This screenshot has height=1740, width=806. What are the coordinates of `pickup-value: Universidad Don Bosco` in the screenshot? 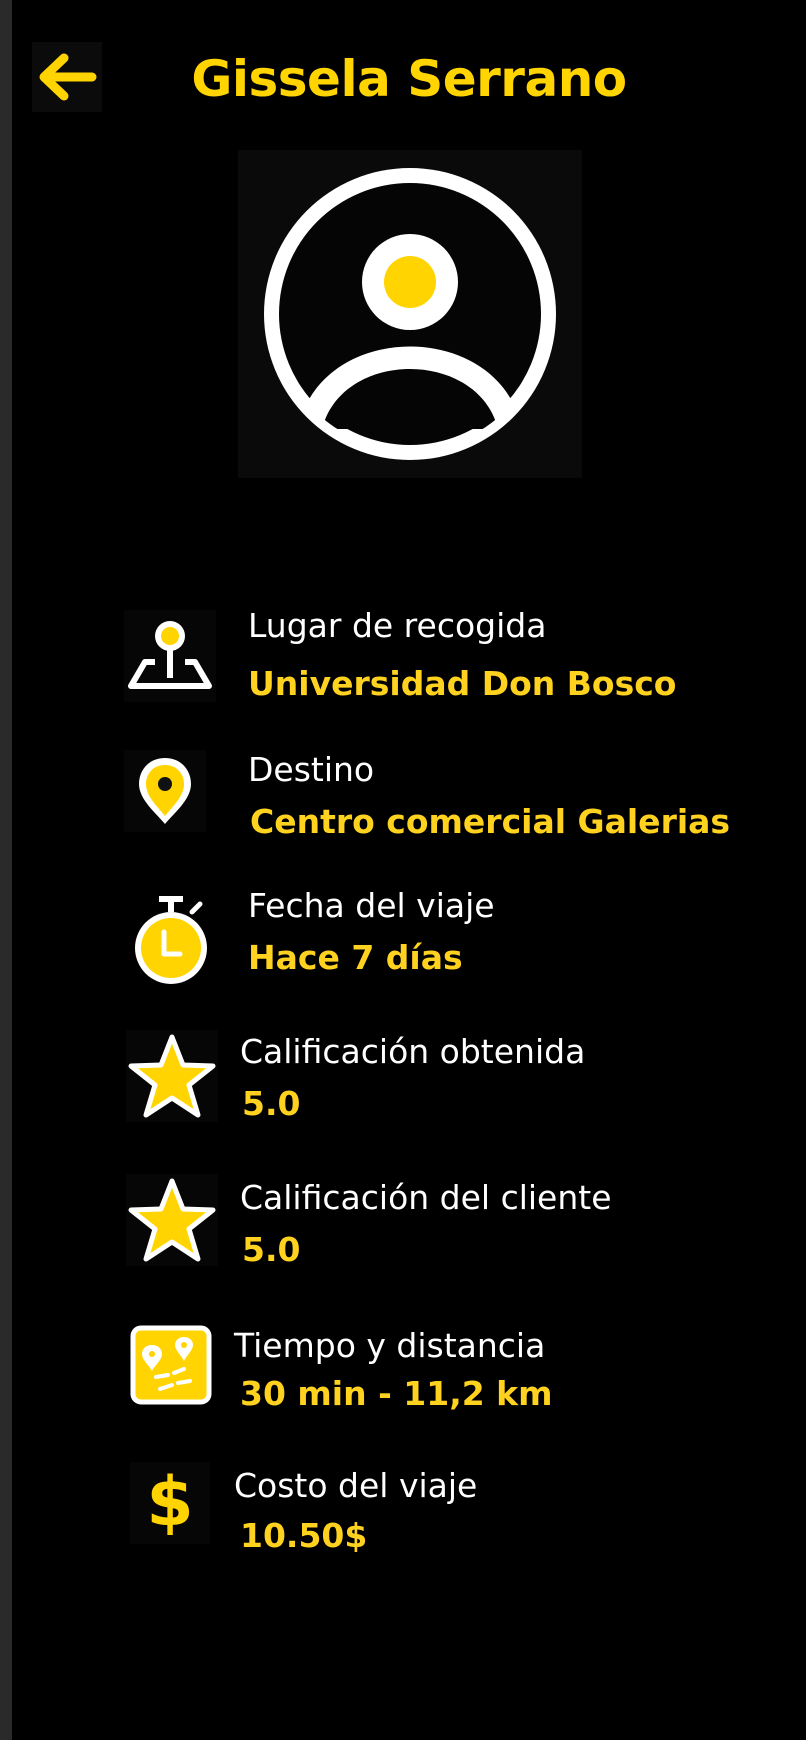 It's located at (462, 683).